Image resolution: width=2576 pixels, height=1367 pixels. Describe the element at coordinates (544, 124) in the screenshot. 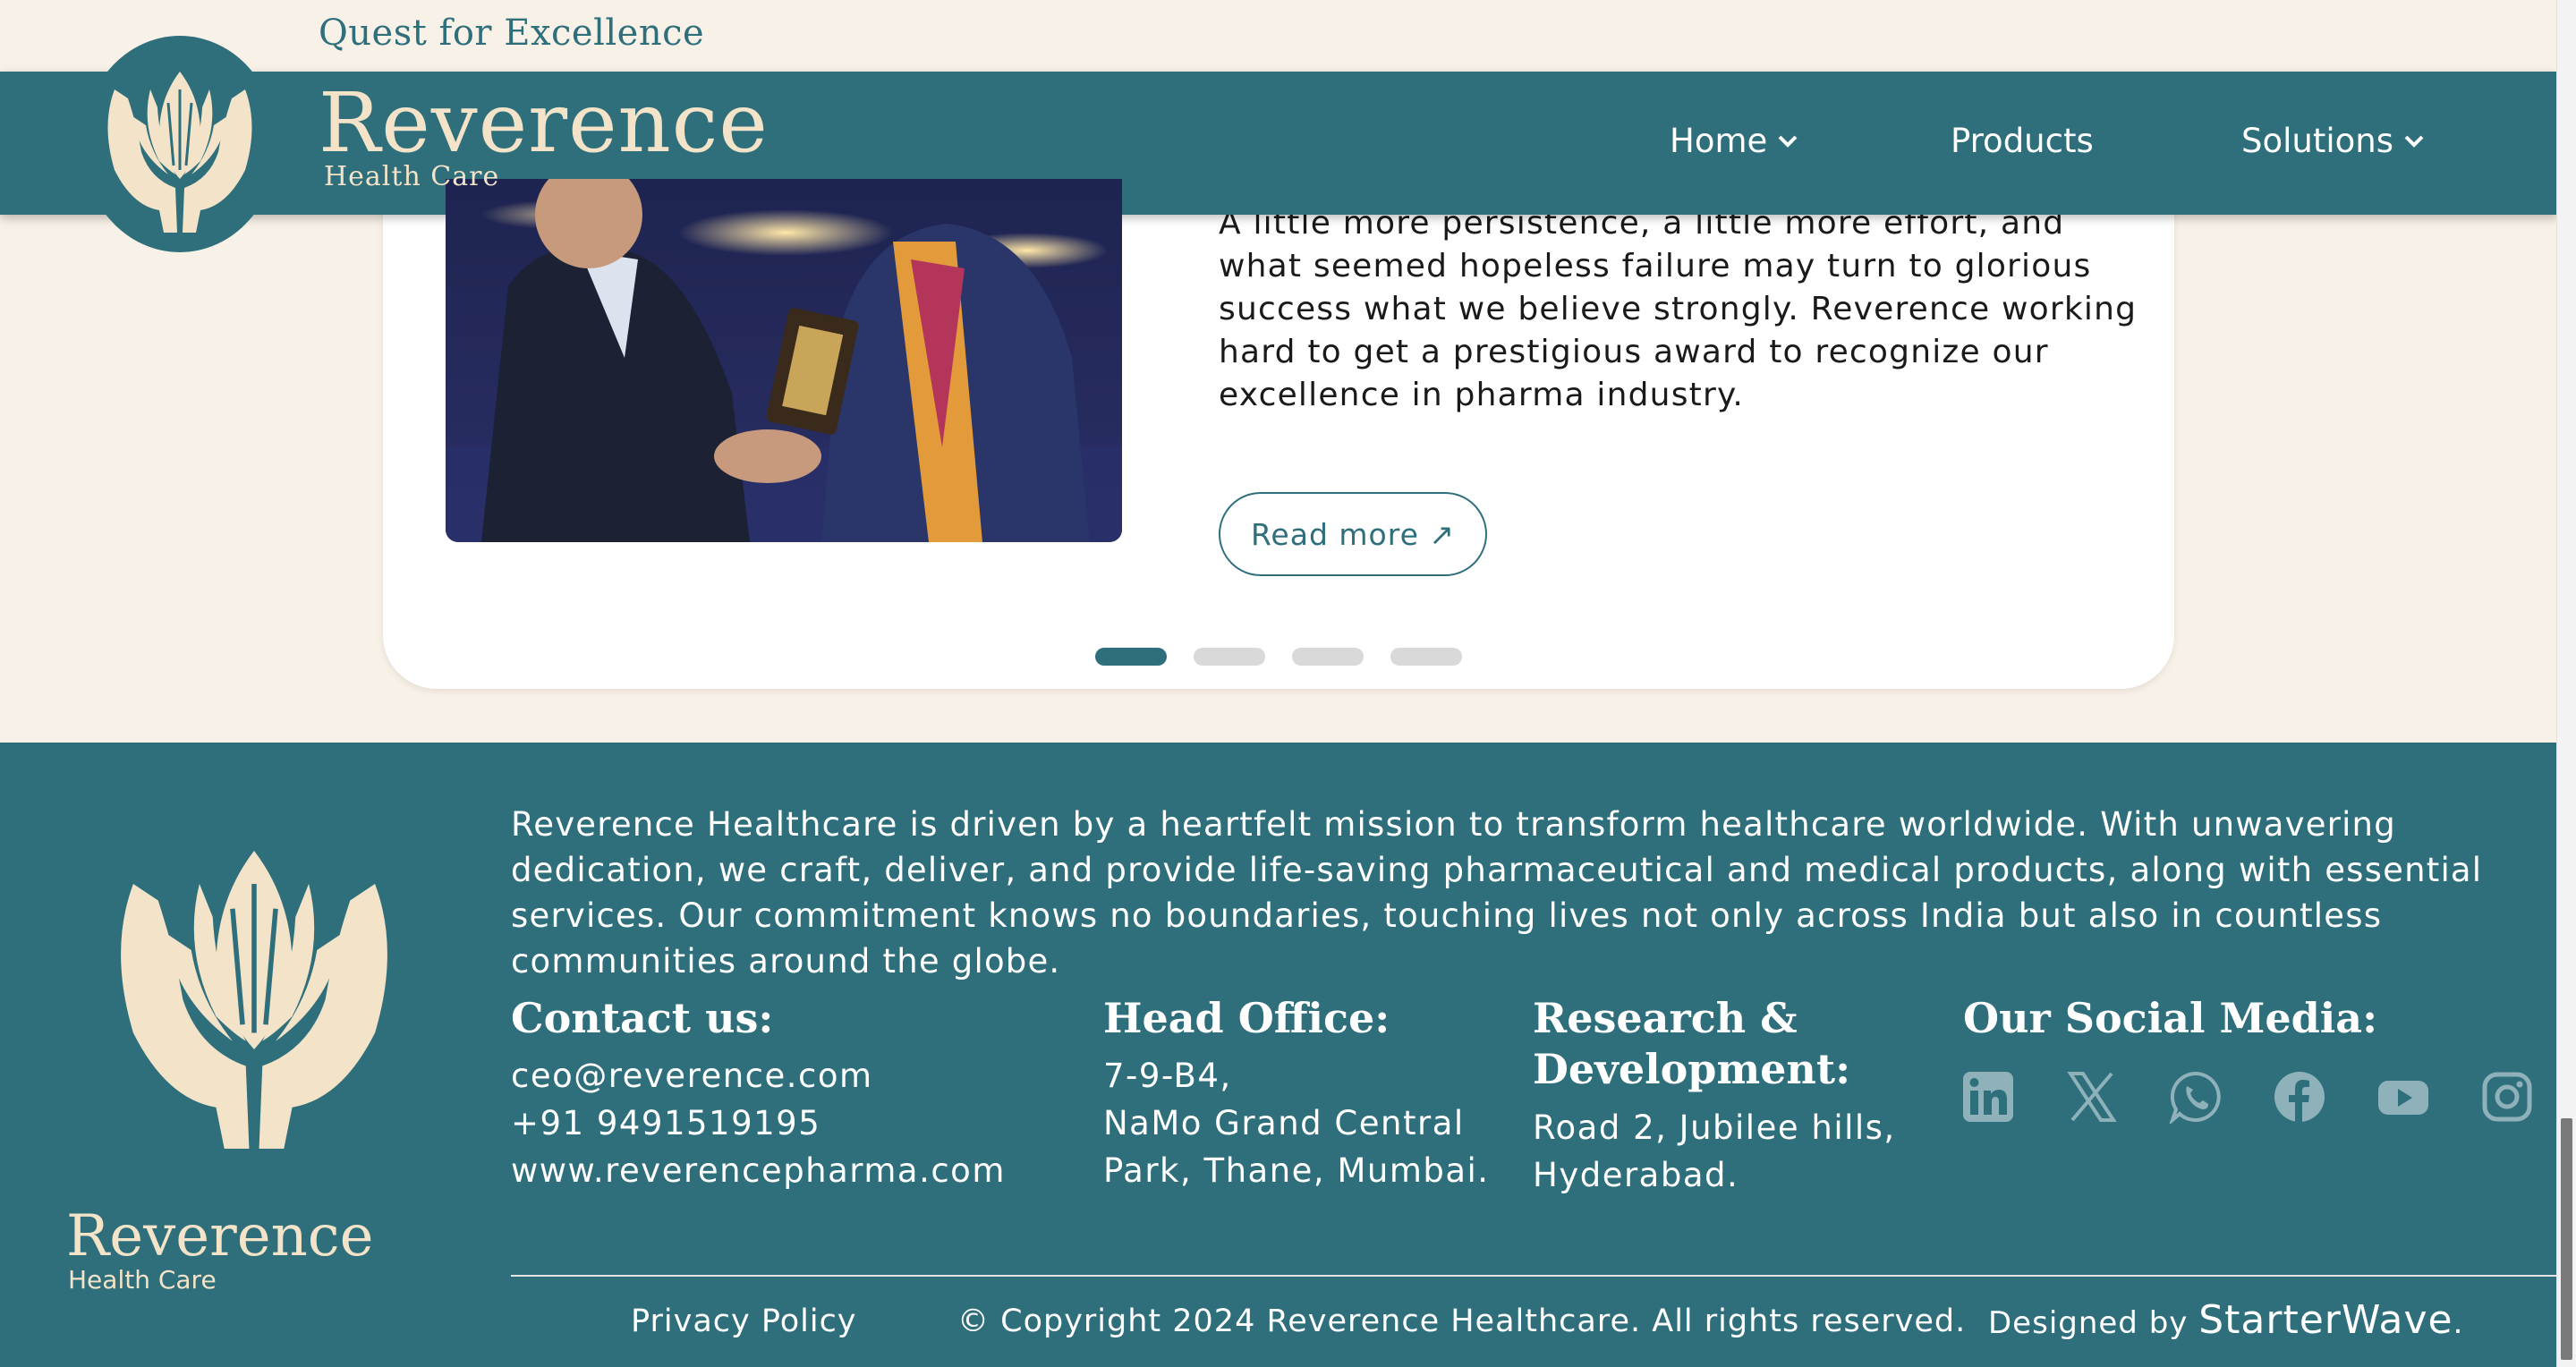

I see `header-brand-name: Reverence` at that location.